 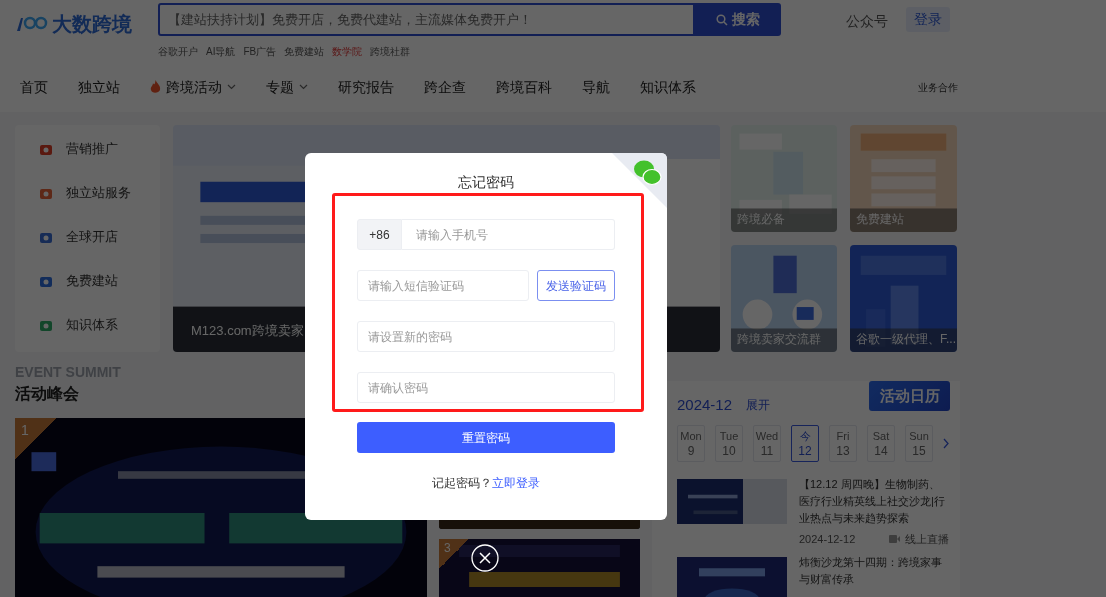 I want to click on search-button: 搜索, so click(x=738, y=19).